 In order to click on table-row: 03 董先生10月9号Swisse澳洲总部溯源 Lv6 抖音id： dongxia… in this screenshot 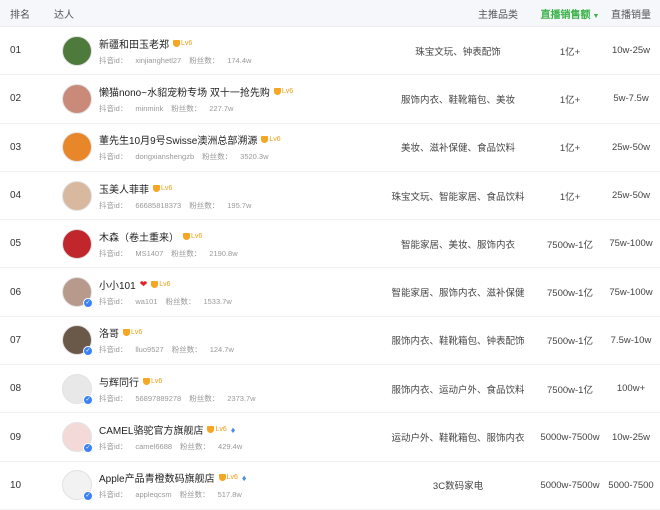, I will do `click(330, 148)`.